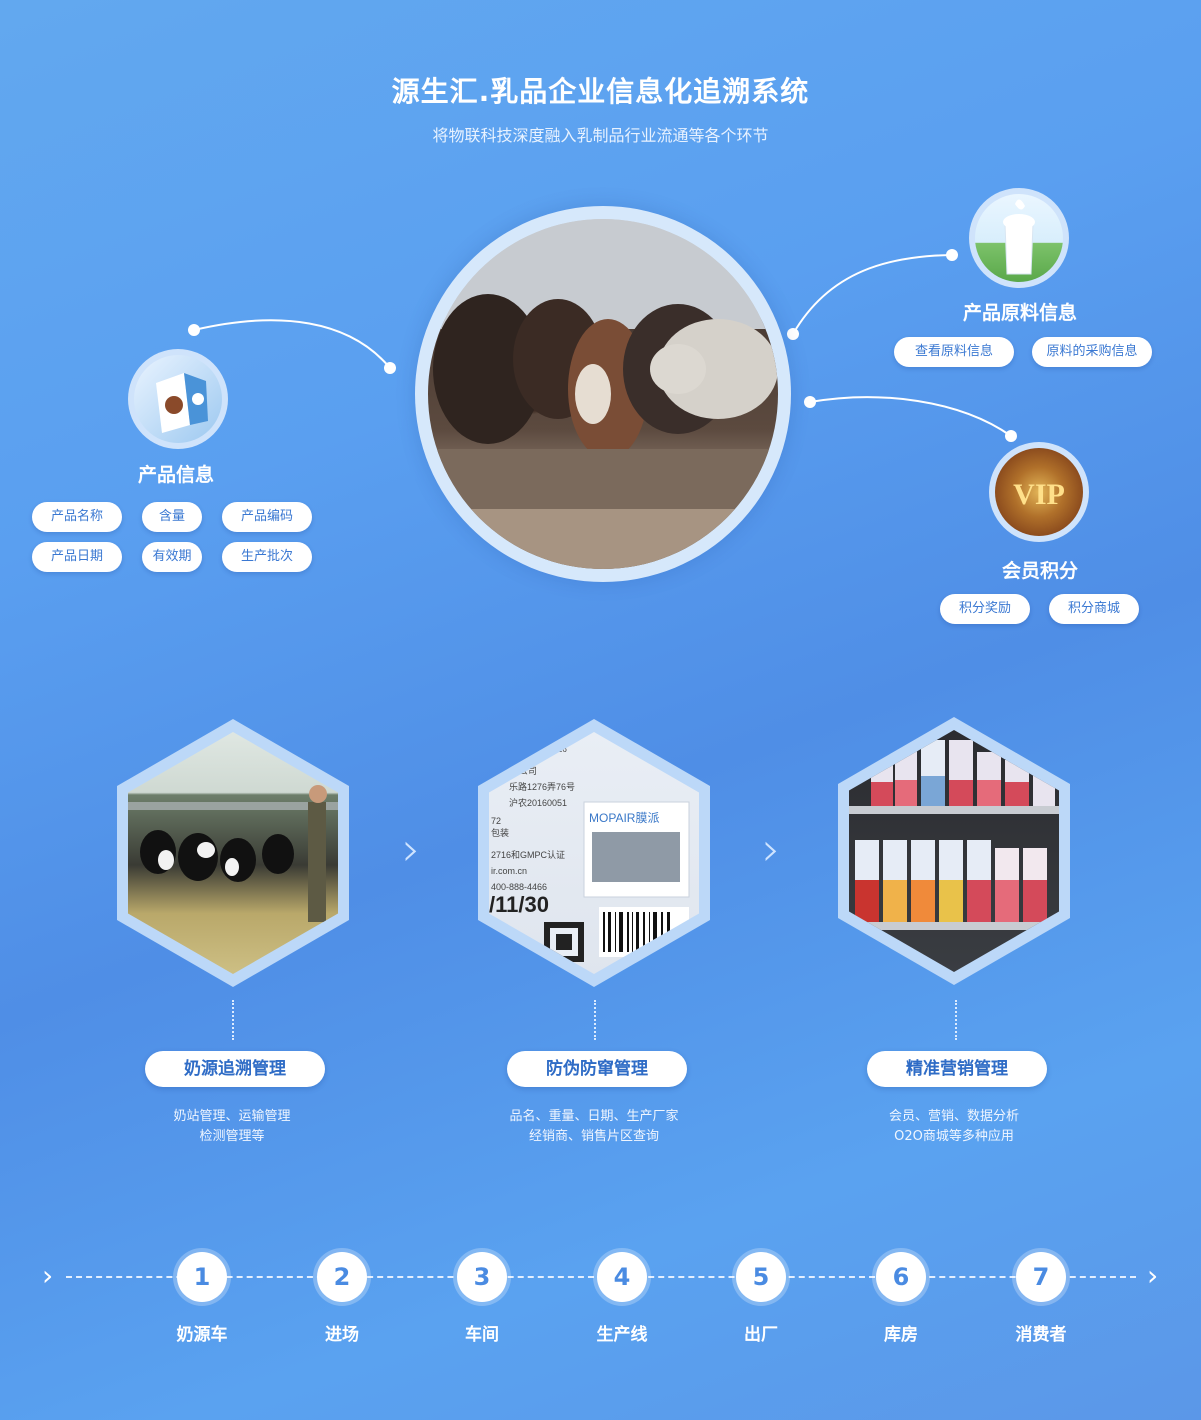 The height and width of the screenshot is (1420, 1201). What do you see at coordinates (267, 517) in the screenshot?
I see `tag-product-code: 产品编码` at bounding box center [267, 517].